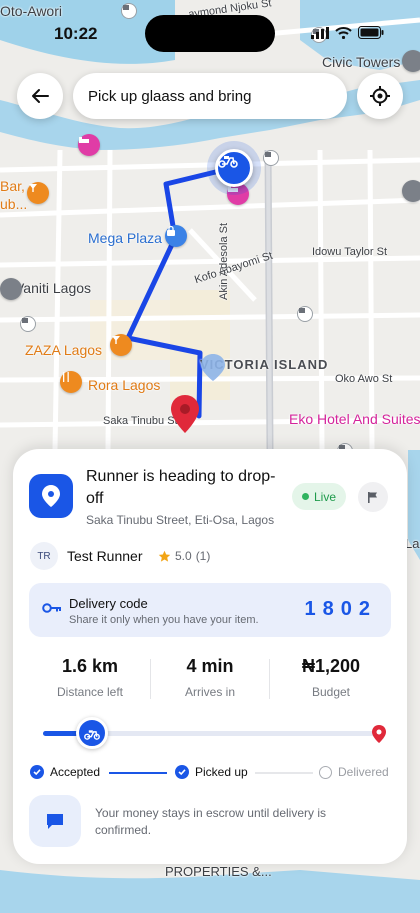 This screenshot has width=420, height=913. Describe the element at coordinates (53, 288) in the screenshot. I see `map-label-vaniti-lagos: Vaniti Lagos` at that location.